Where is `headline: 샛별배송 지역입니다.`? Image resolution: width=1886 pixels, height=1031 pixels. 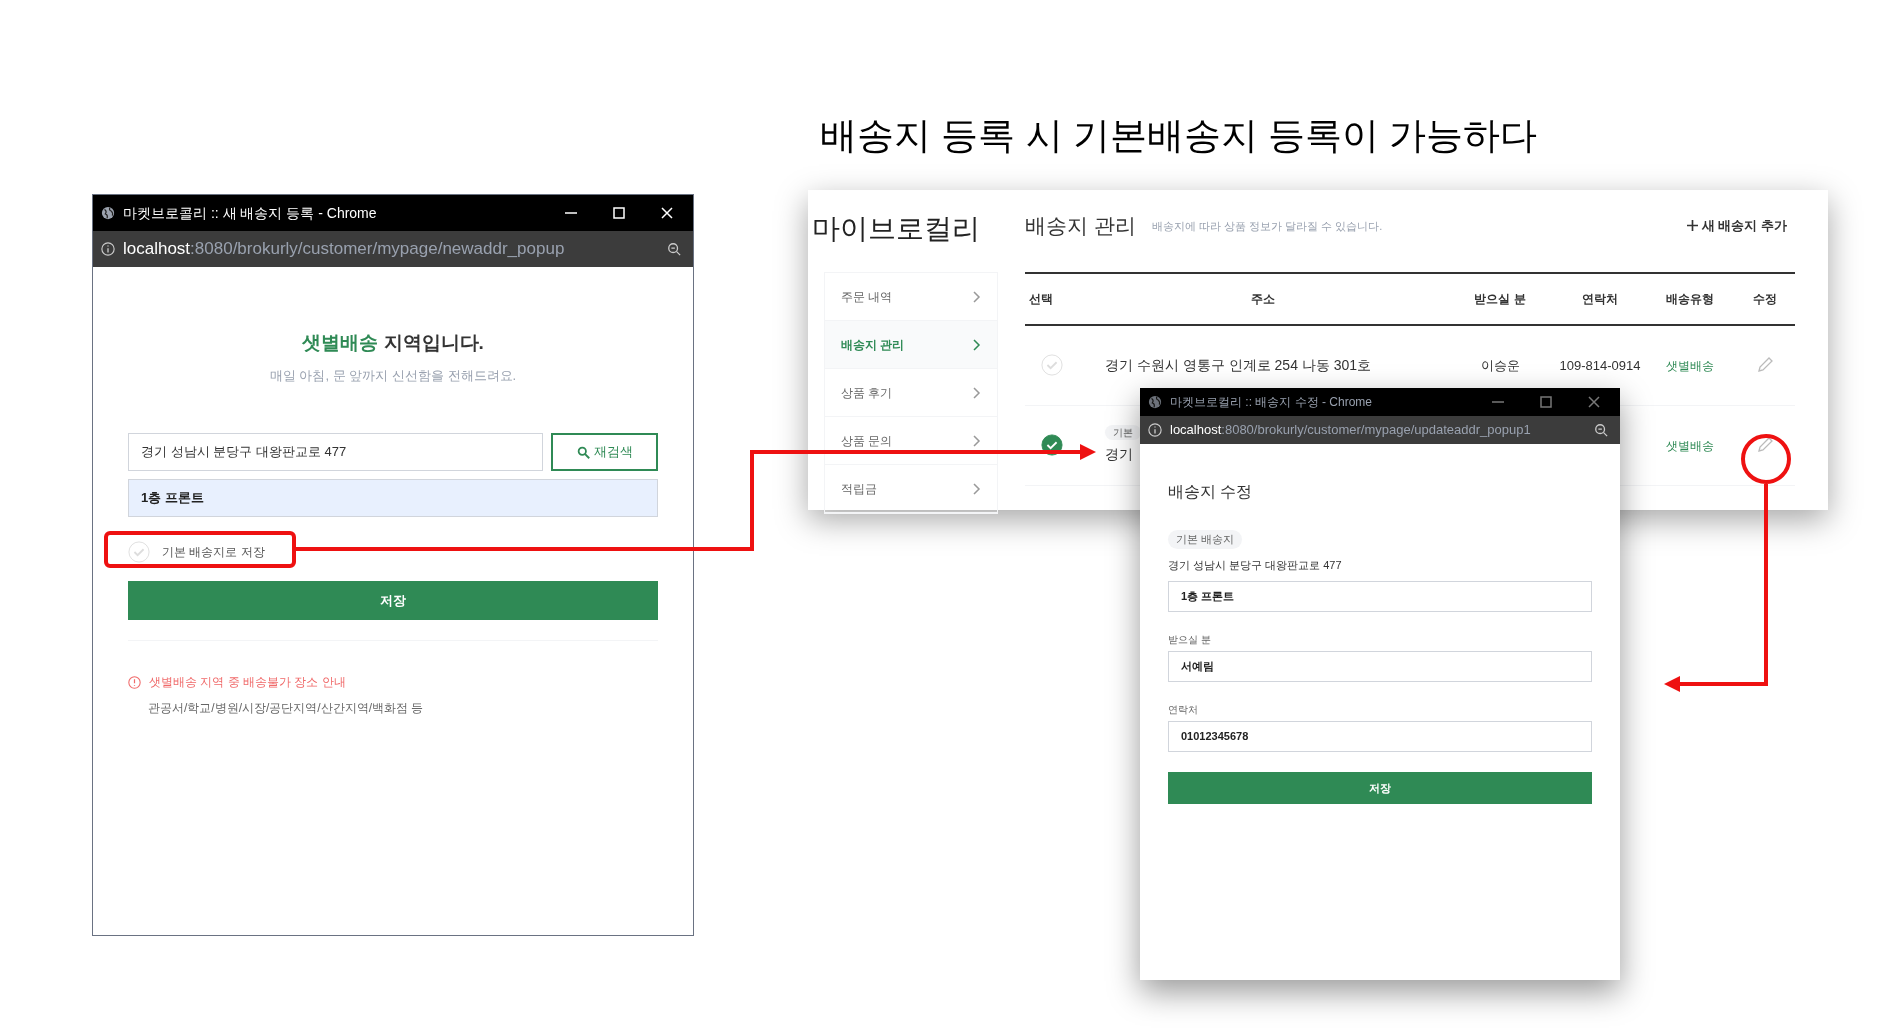 headline: 샛별배송 지역입니다. is located at coordinates (393, 343).